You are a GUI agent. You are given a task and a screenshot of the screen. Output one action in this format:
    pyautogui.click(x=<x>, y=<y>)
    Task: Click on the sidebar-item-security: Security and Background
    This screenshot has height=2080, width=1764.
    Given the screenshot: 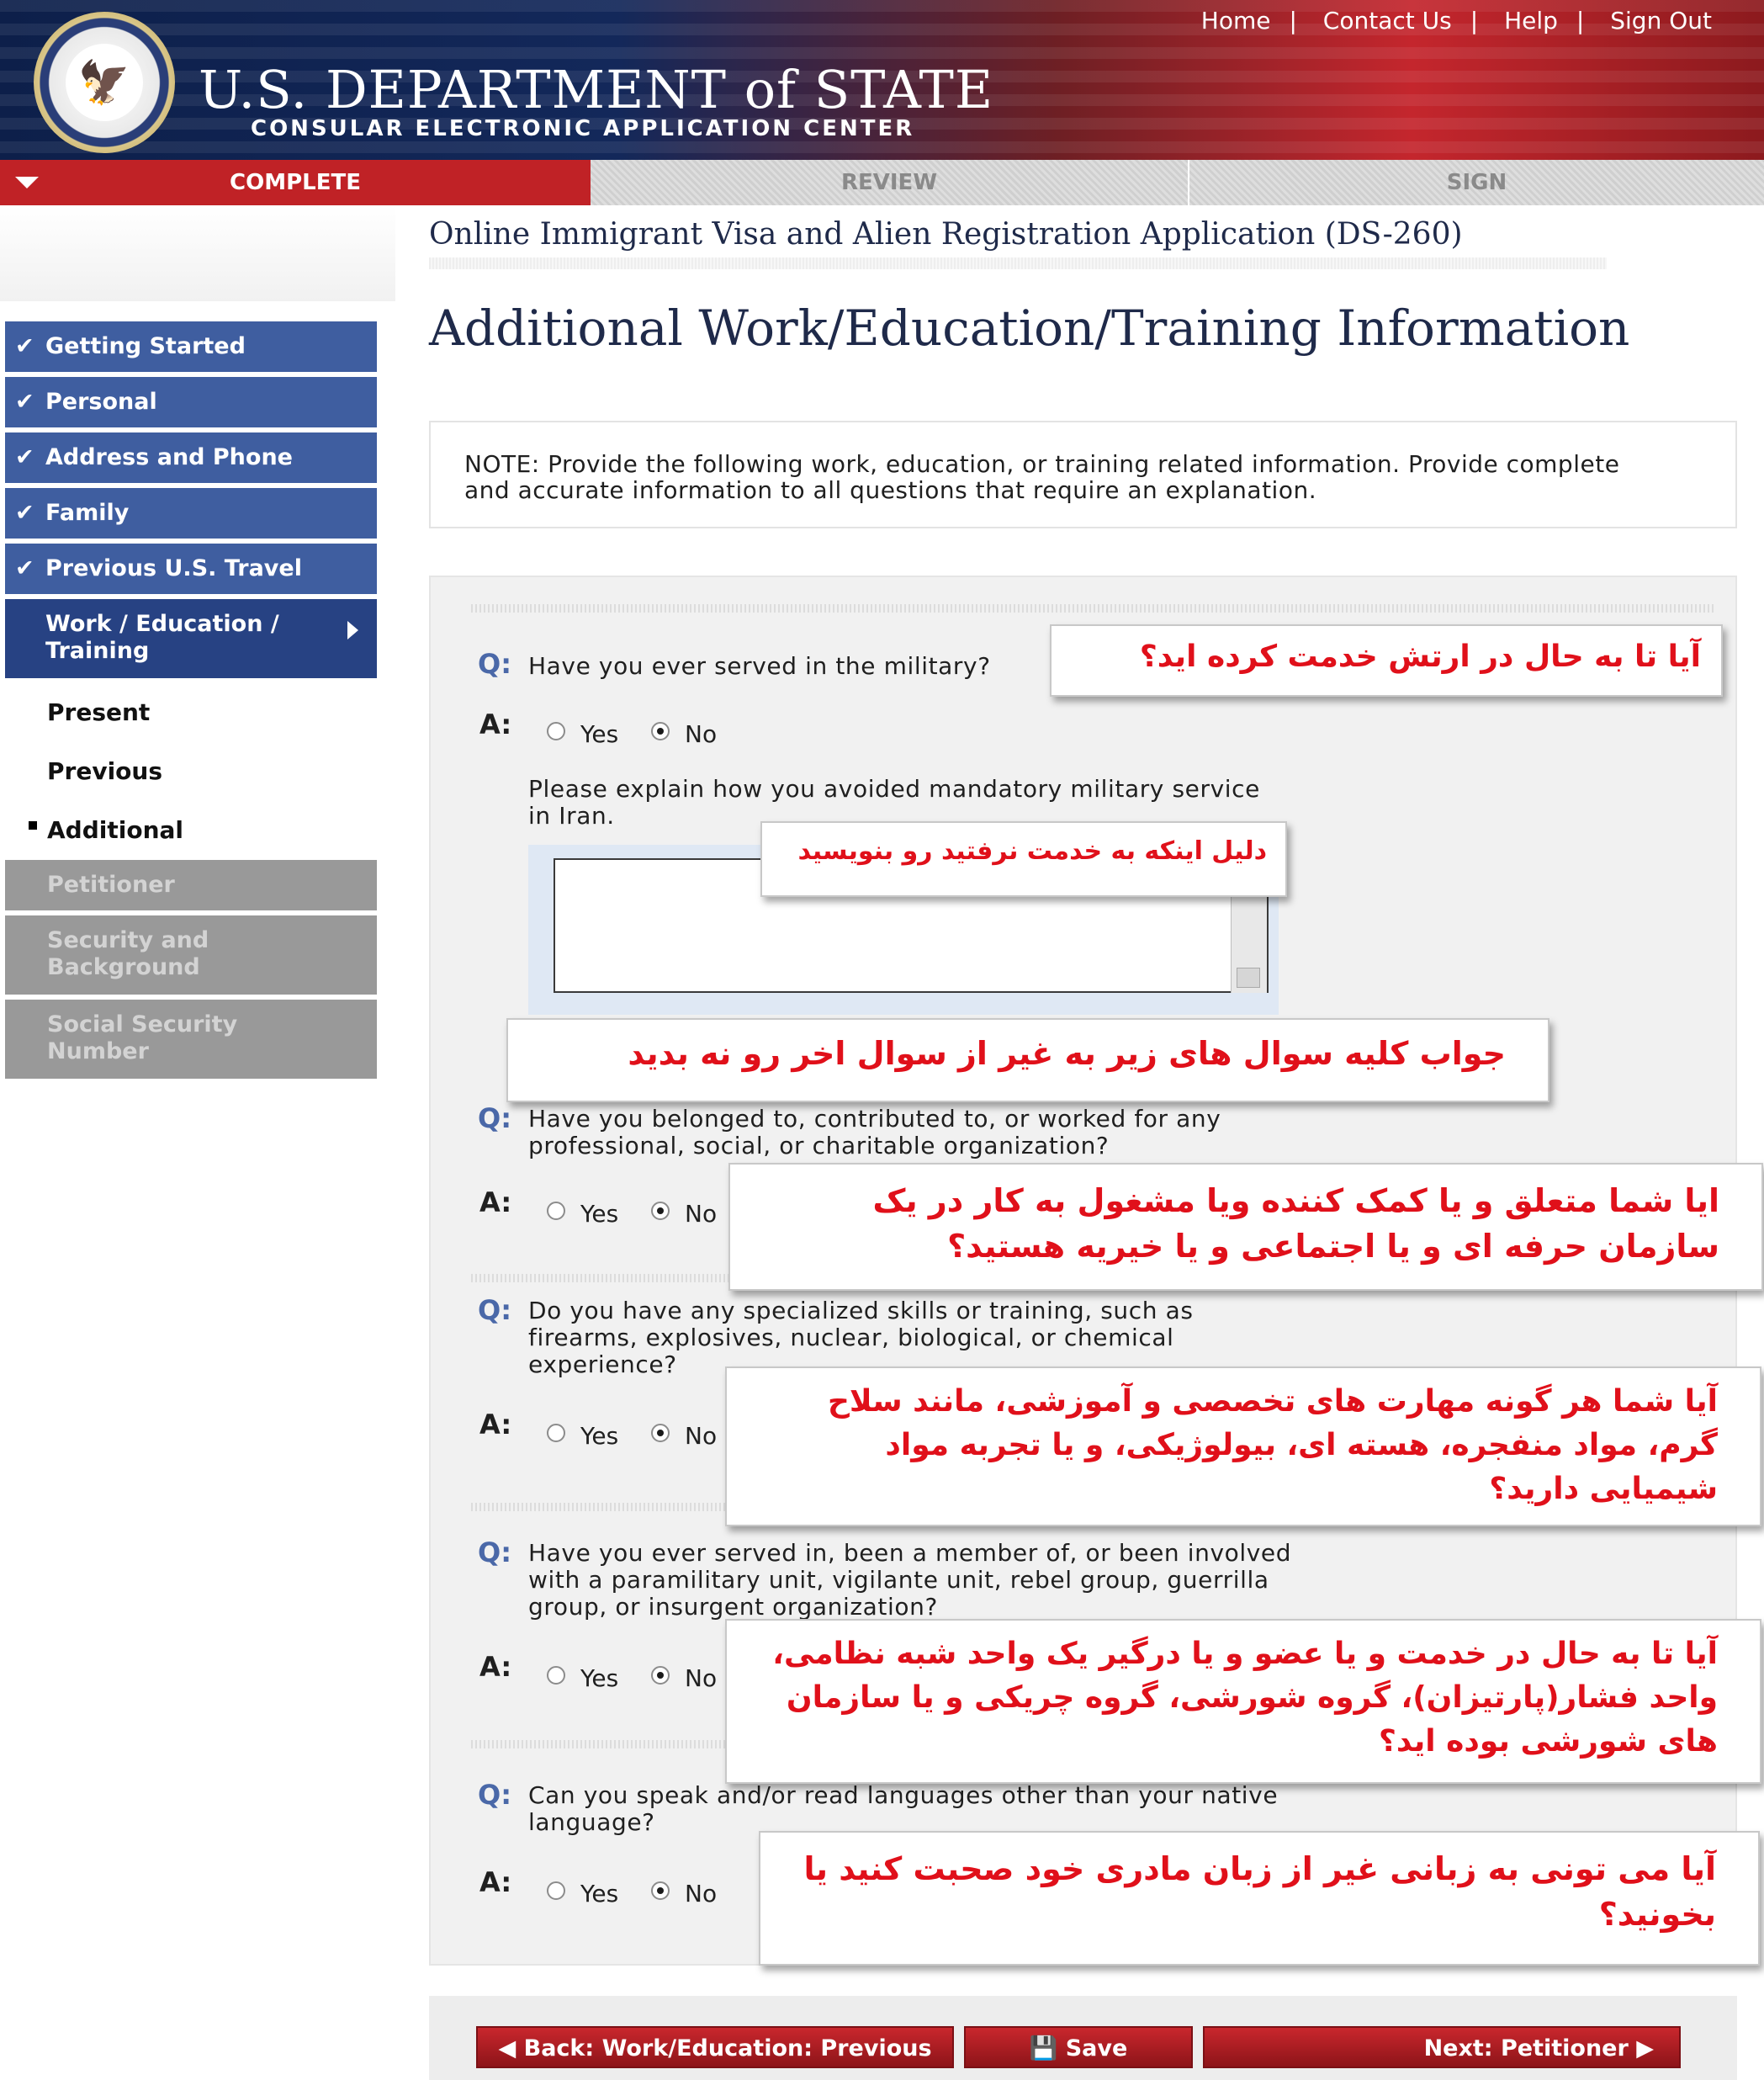 What is the action you would take?
    pyautogui.click(x=191, y=955)
    